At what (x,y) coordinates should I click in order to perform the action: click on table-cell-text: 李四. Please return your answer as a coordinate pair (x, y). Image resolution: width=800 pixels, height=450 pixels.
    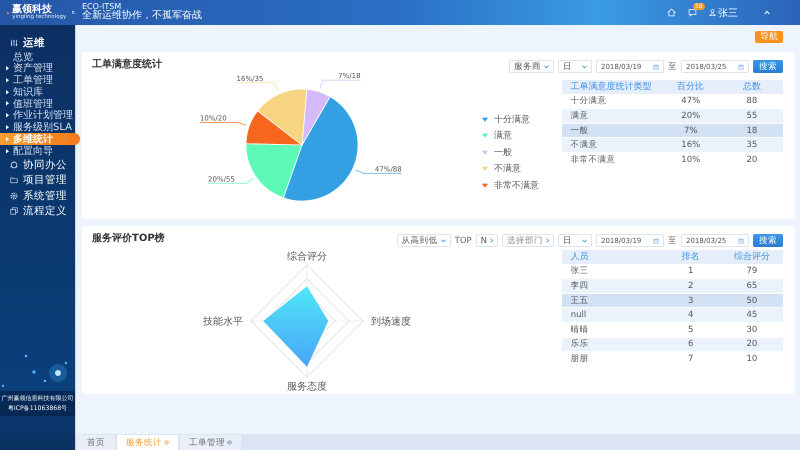
    Looking at the image, I should click on (580, 286).